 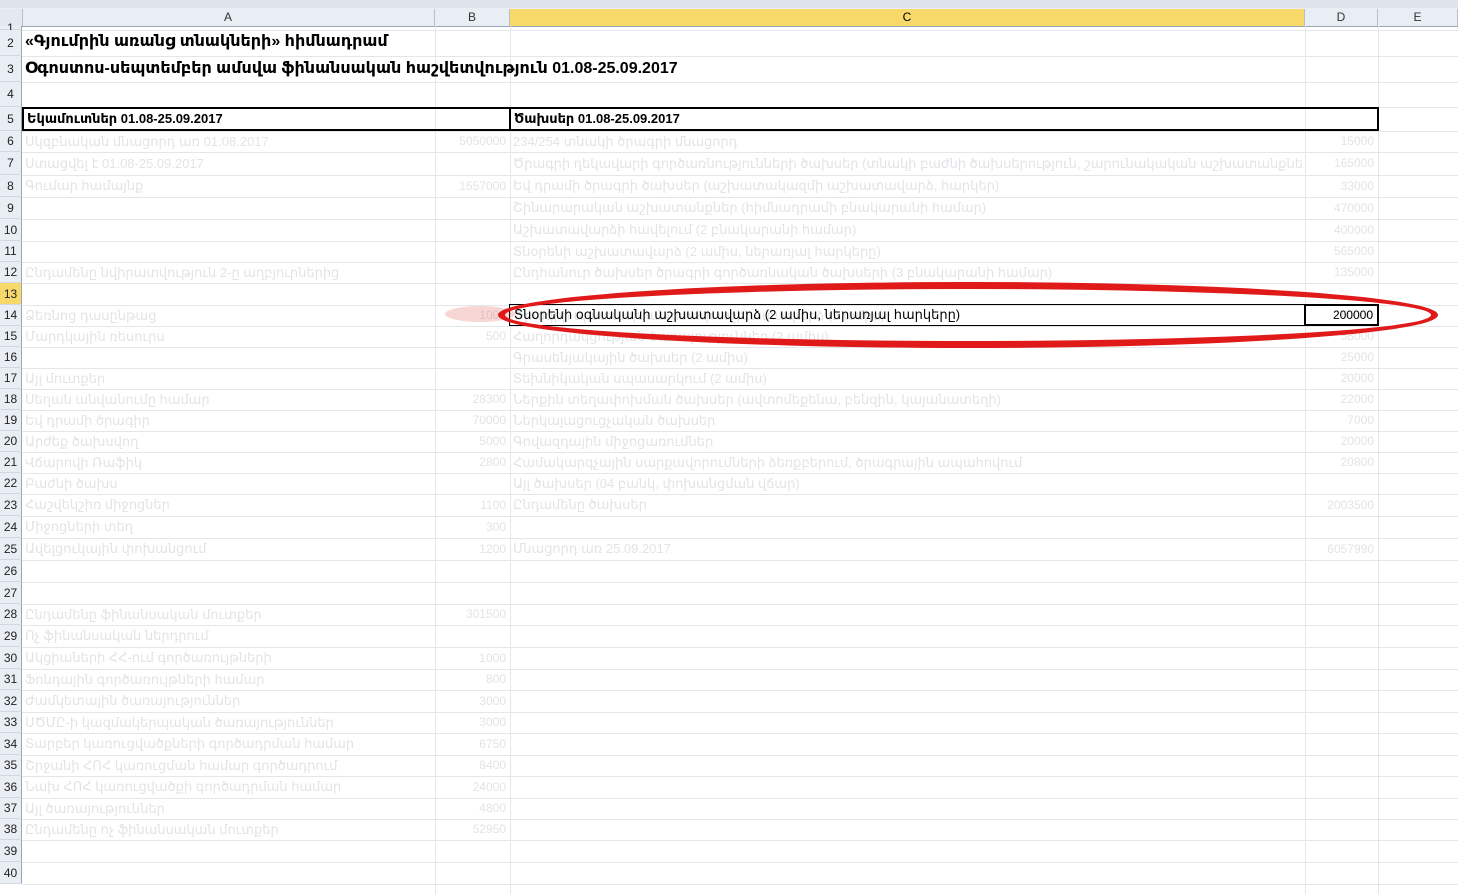 What do you see at coordinates (472, 658) in the screenshot?
I see `income-value: 1000` at bounding box center [472, 658].